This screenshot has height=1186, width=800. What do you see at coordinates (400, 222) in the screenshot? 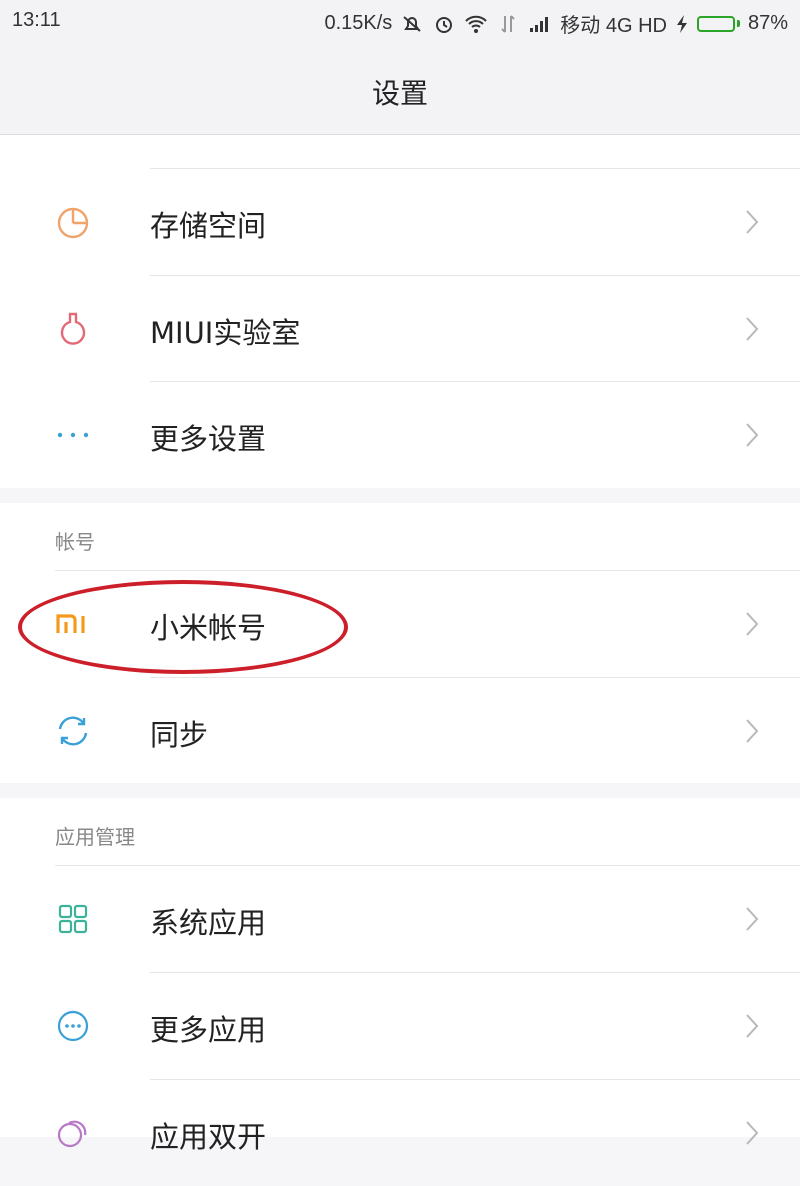
I see `settings-item-storage: 存储空间` at bounding box center [400, 222].